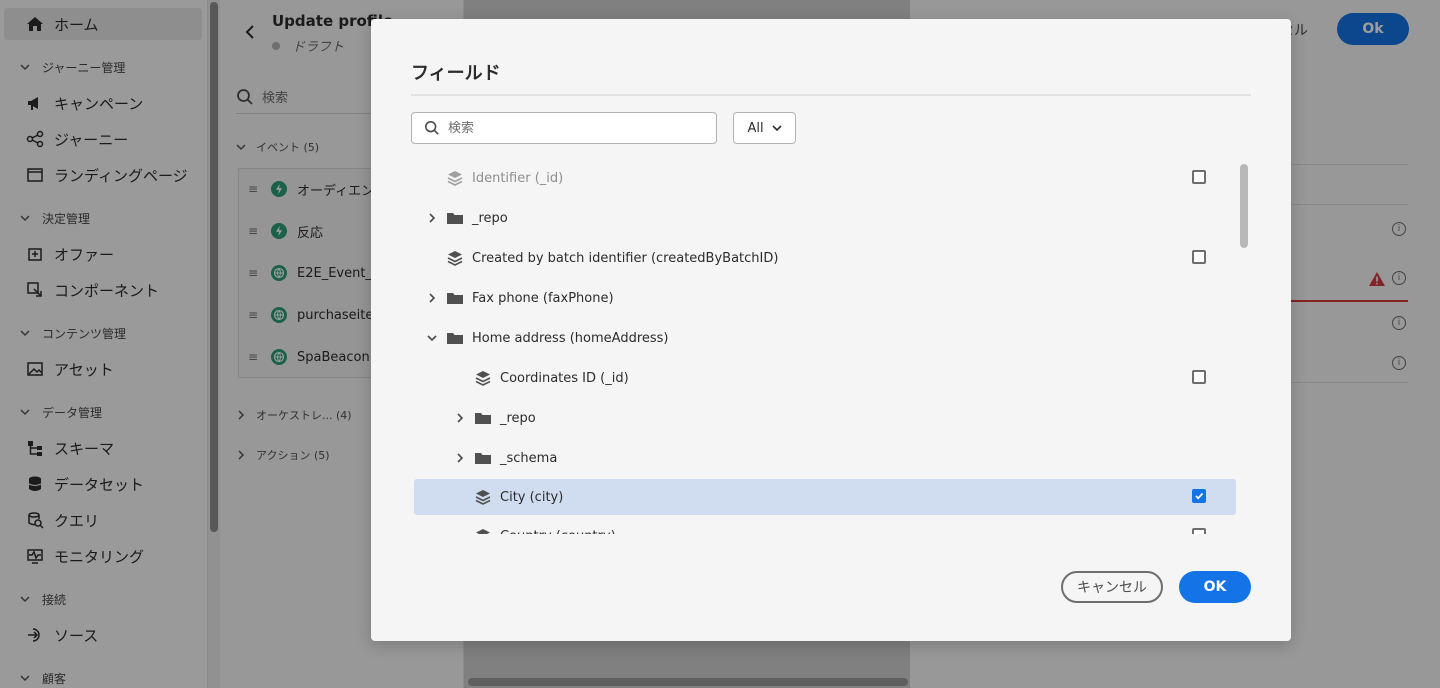  What do you see at coordinates (570, 338) in the screenshot?
I see `tree-row-label: Home address (homeAddress)` at bounding box center [570, 338].